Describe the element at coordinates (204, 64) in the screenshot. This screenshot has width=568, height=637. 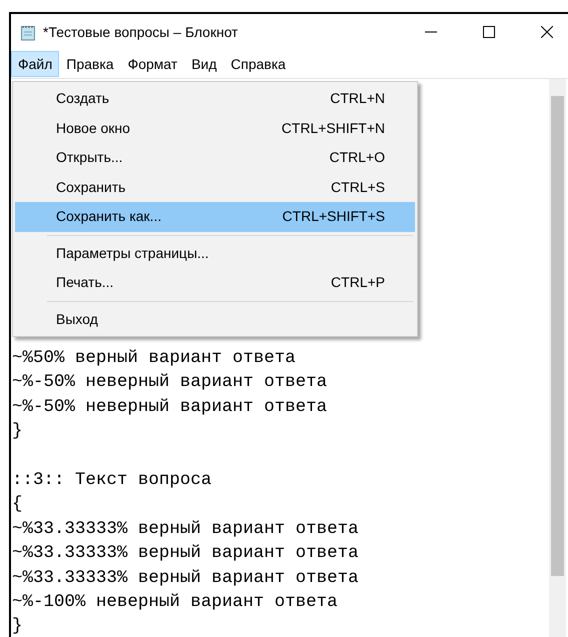
I see `menu-item: Вид` at that location.